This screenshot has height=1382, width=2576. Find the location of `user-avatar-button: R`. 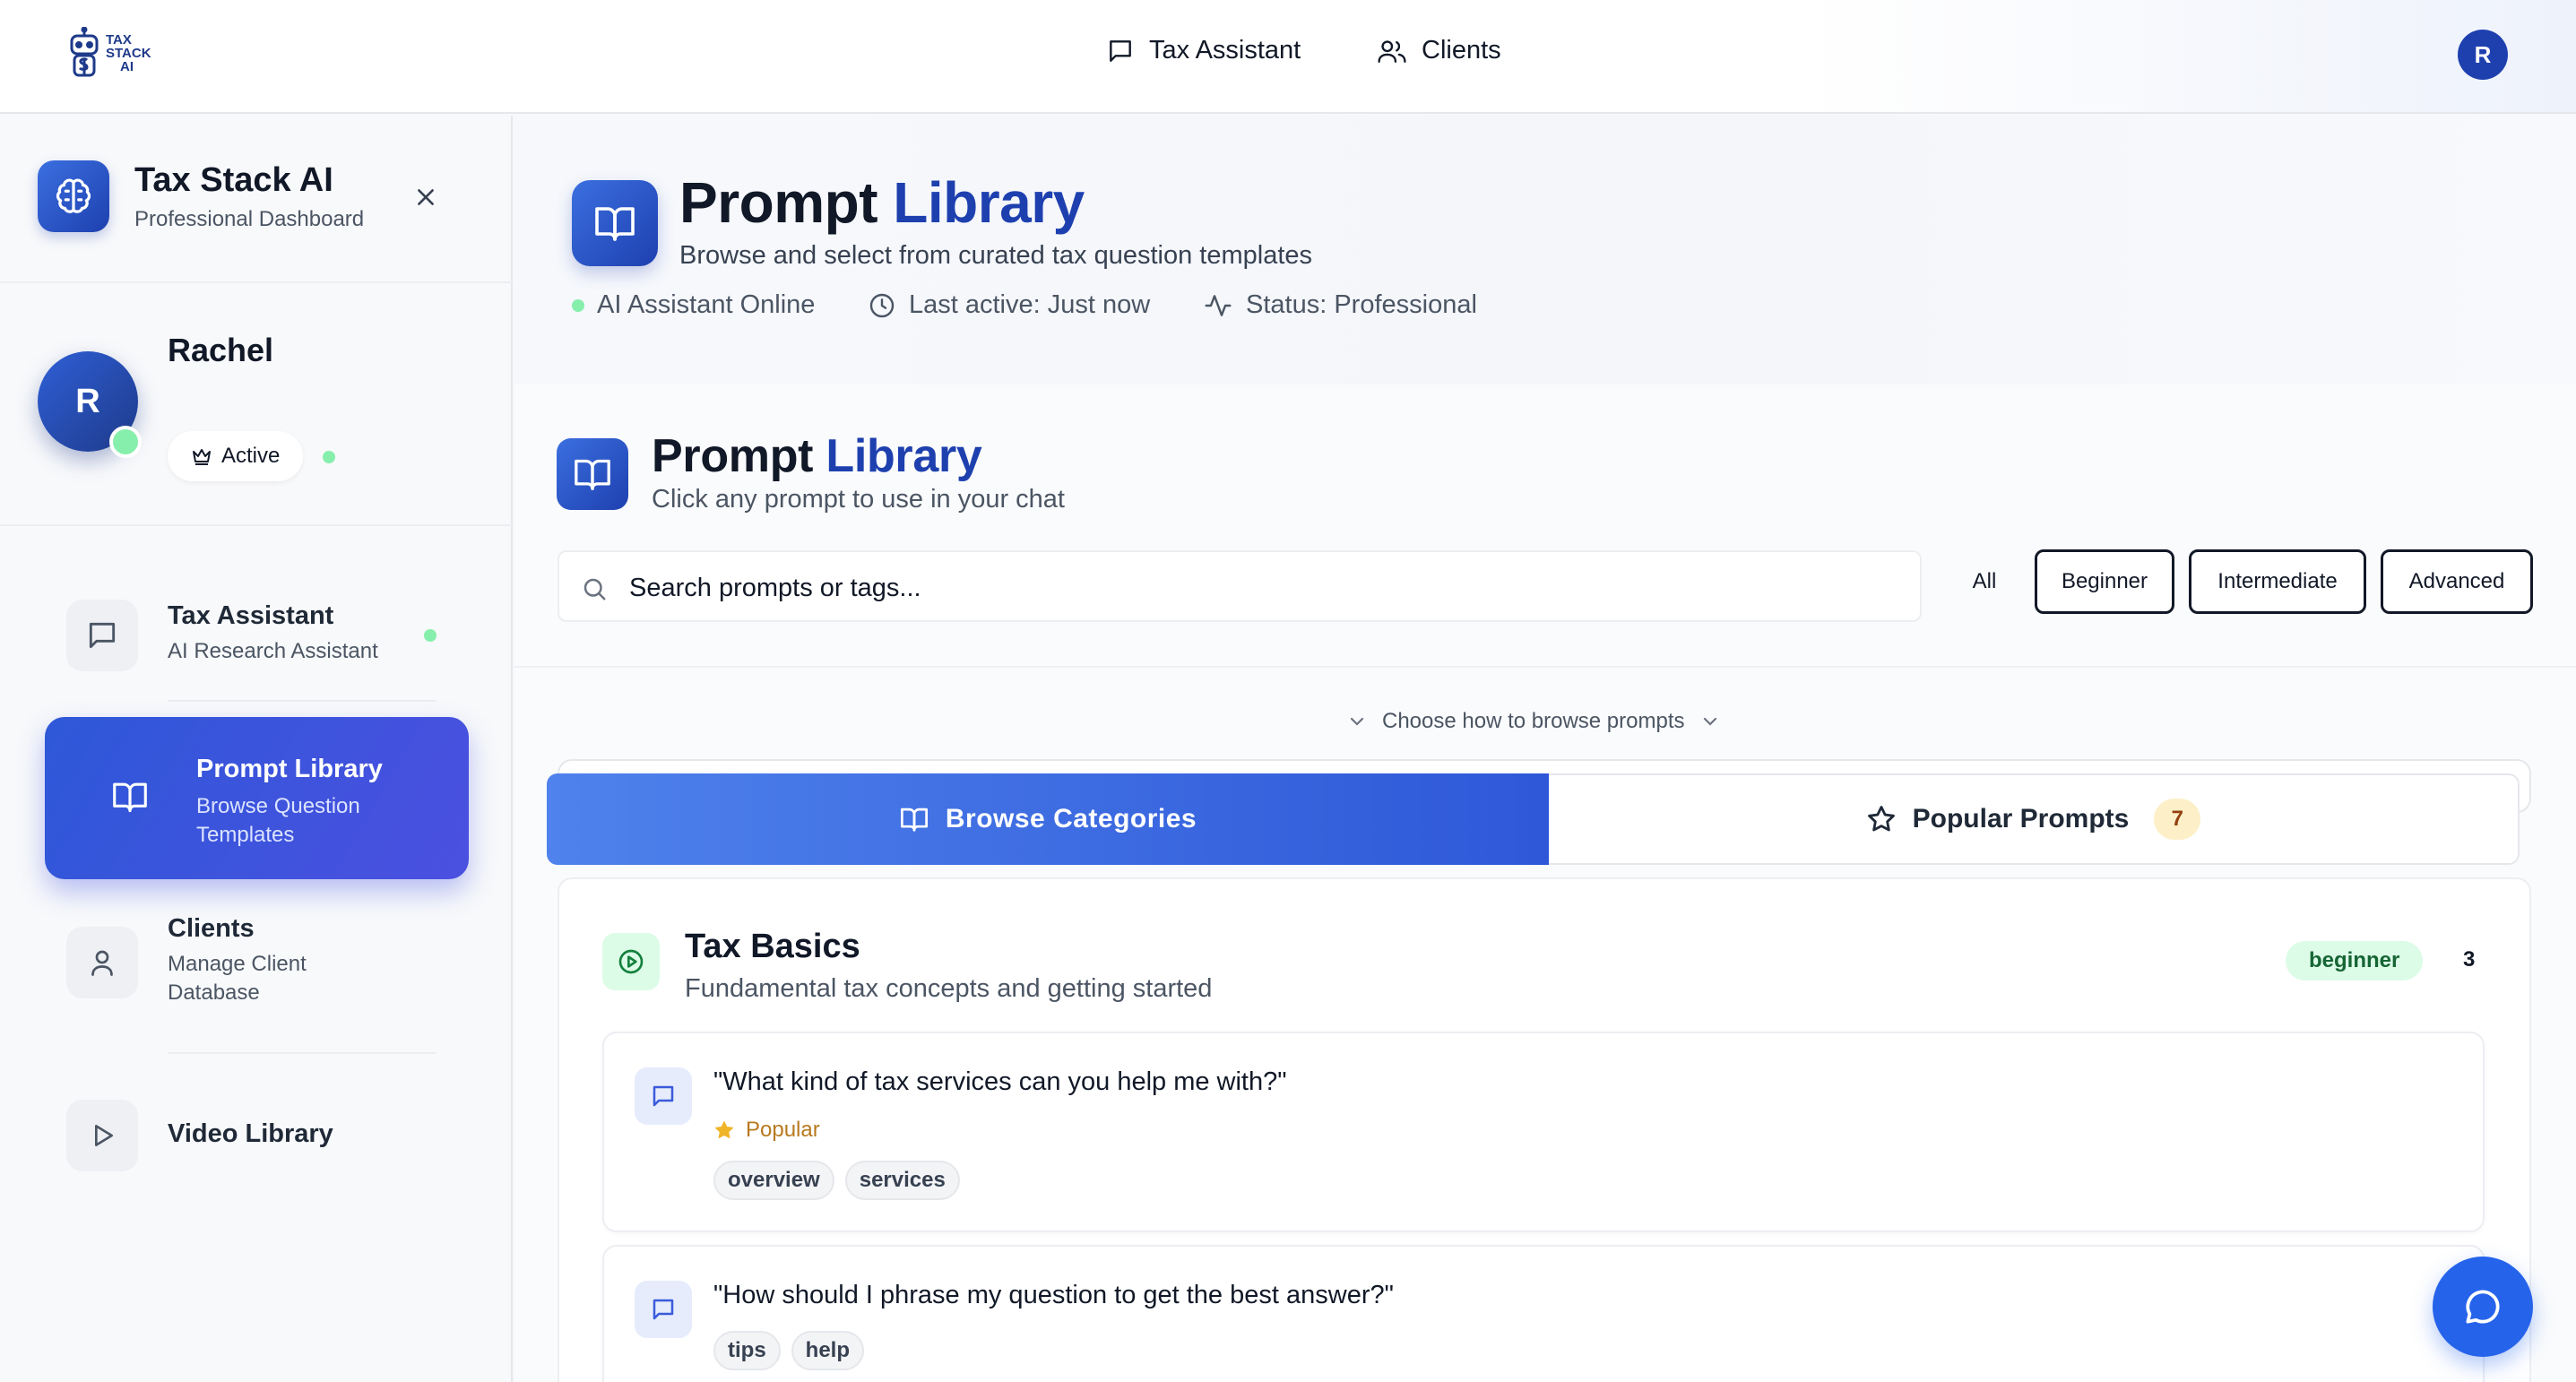

user-avatar-button: R is located at coordinates (2483, 55).